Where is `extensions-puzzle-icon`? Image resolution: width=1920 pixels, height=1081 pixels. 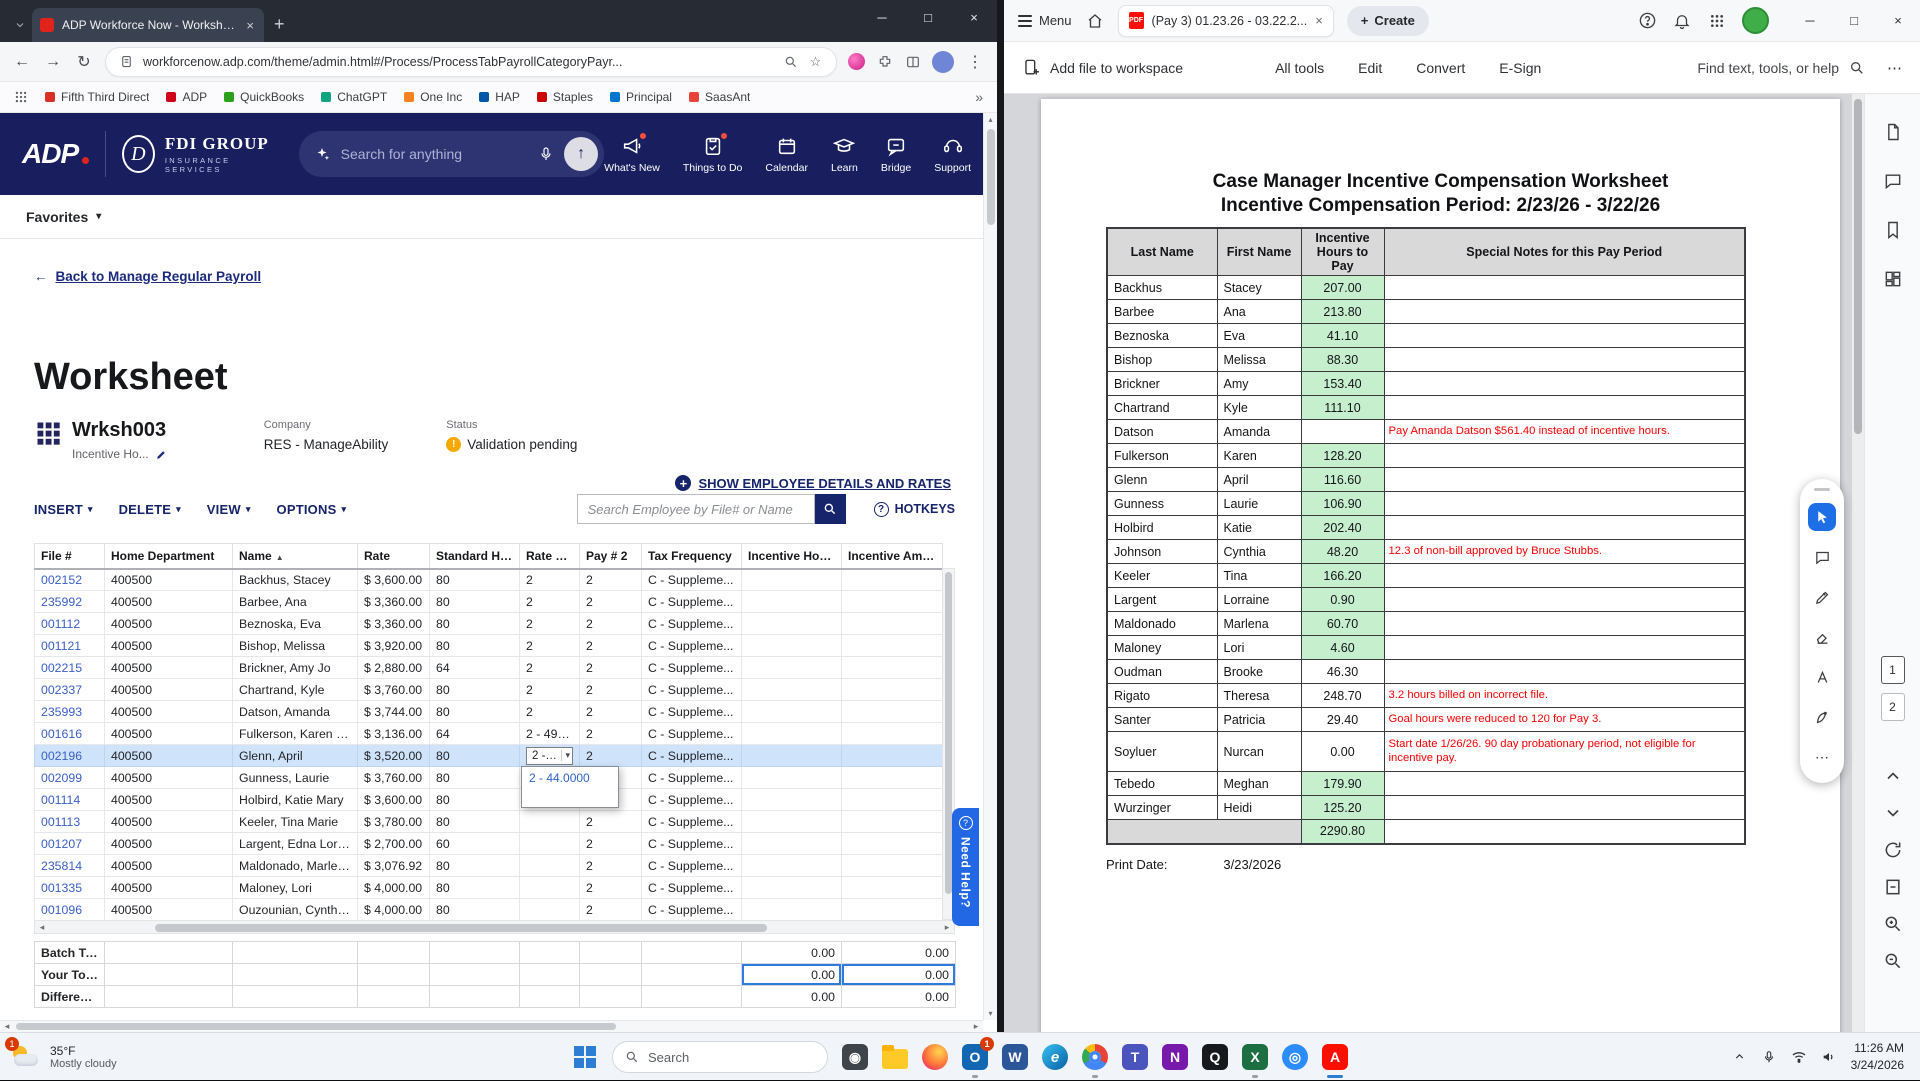
extensions-puzzle-icon is located at coordinates (884, 61).